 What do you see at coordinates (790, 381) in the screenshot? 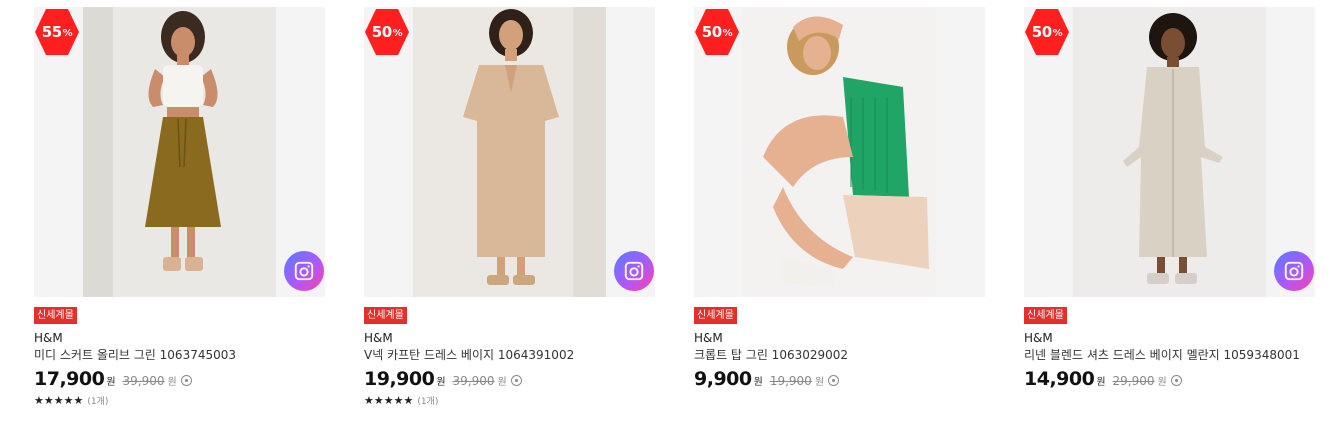
I see `original-price: 19,900` at bounding box center [790, 381].